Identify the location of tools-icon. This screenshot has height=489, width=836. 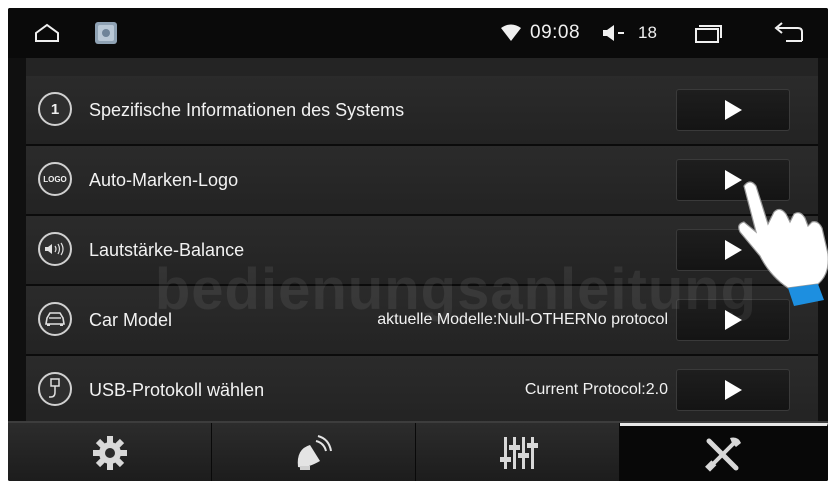
(722, 454).